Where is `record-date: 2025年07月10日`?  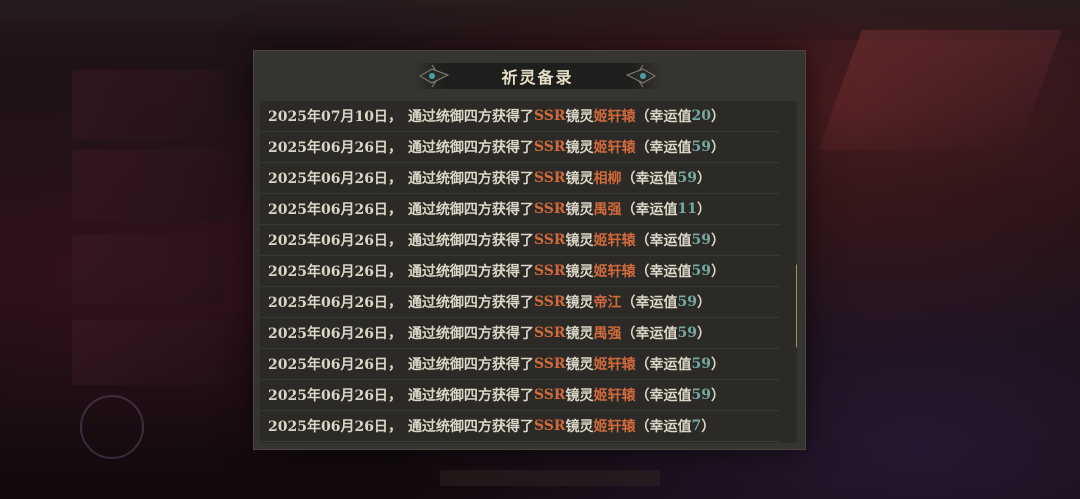
record-date: 2025年07月10日 is located at coordinates (328, 117).